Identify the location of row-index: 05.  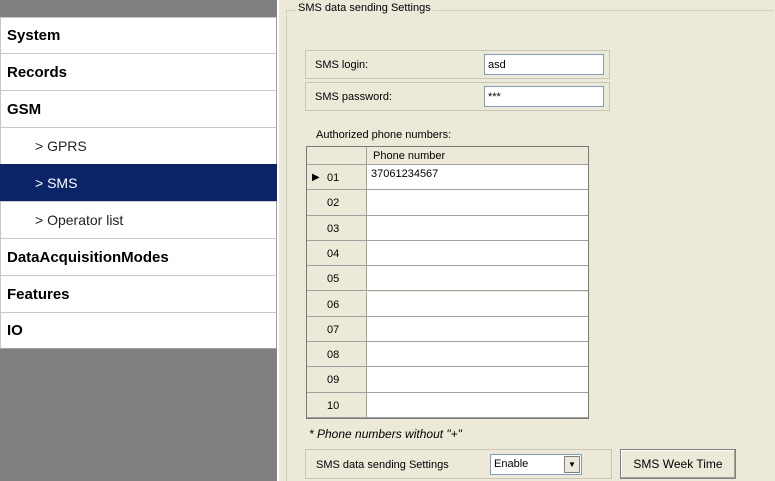
(333, 279).